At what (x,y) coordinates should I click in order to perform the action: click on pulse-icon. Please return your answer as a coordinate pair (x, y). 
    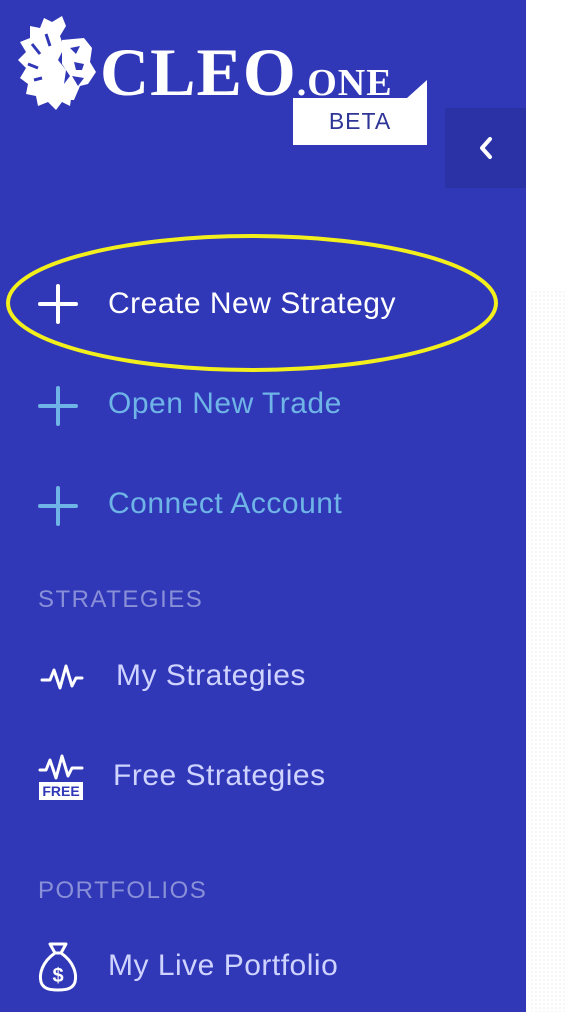
    Looking at the image, I should click on (62, 677).